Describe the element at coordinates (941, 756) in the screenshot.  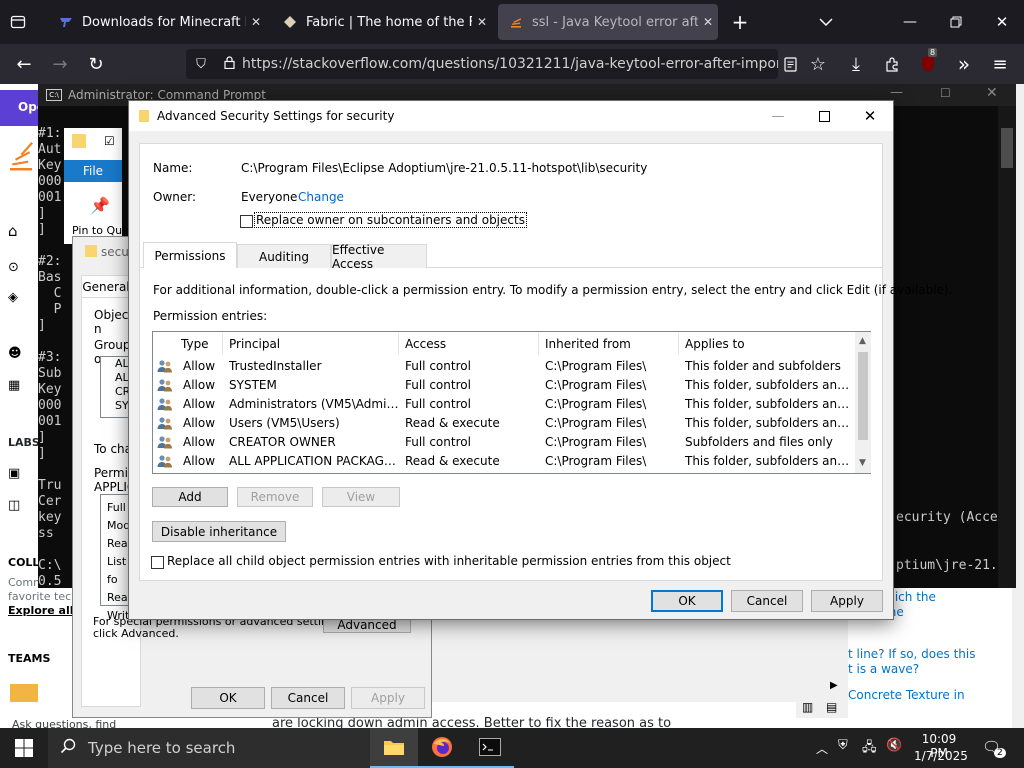
I see `clock-date: 1/7/2025` at that location.